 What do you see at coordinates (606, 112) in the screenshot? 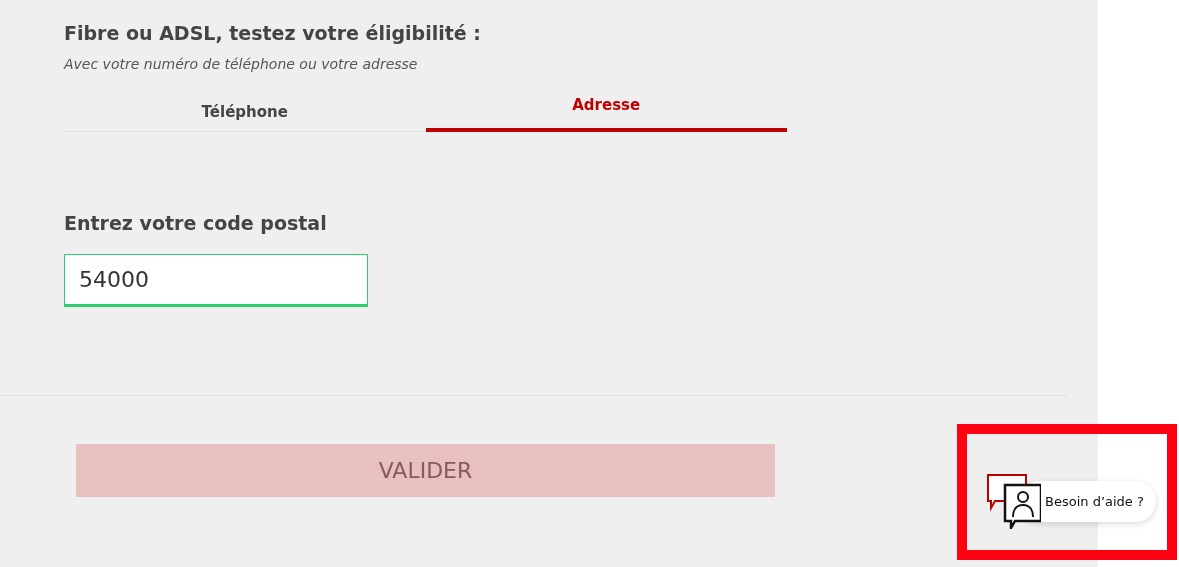
I see `tab: Adresse` at bounding box center [606, 112].